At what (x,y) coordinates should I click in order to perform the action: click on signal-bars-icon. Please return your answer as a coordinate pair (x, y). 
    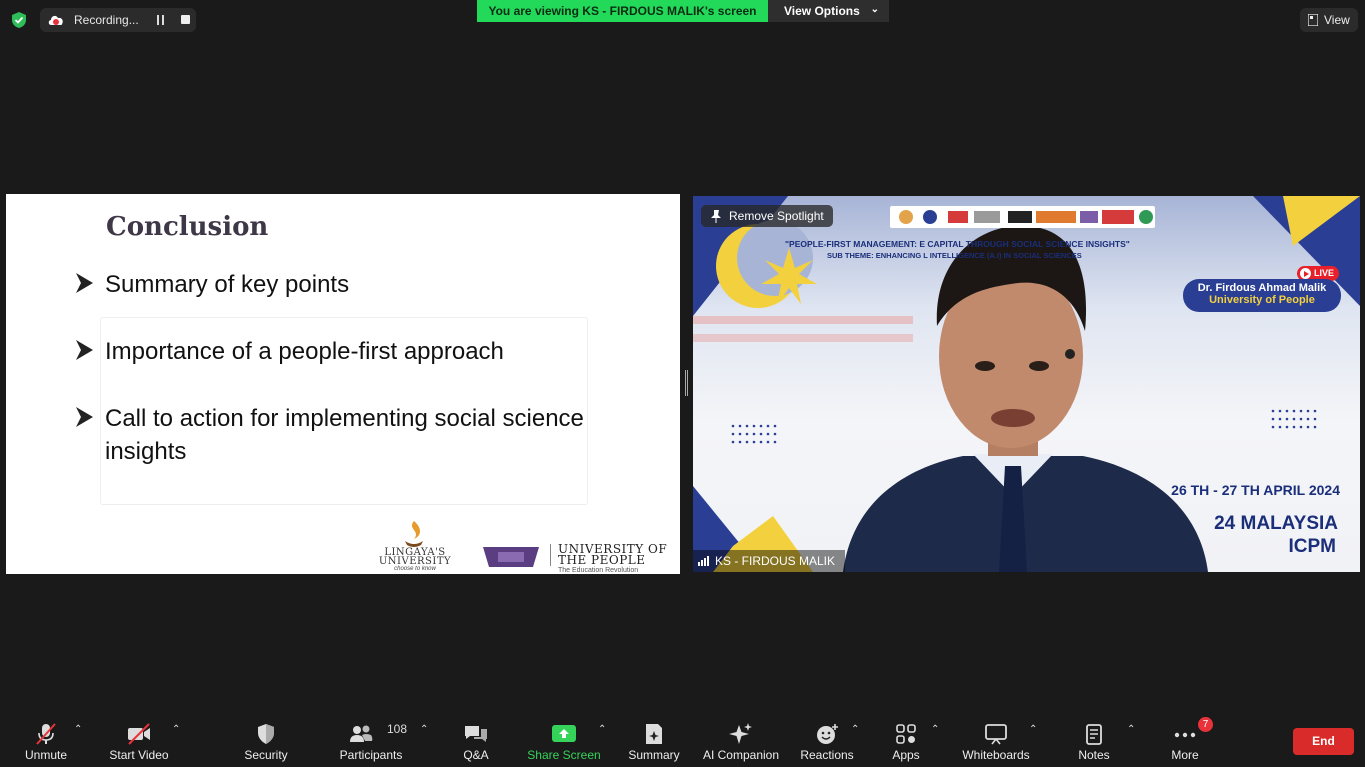
    Looking at the image, I should click on (703, 561).